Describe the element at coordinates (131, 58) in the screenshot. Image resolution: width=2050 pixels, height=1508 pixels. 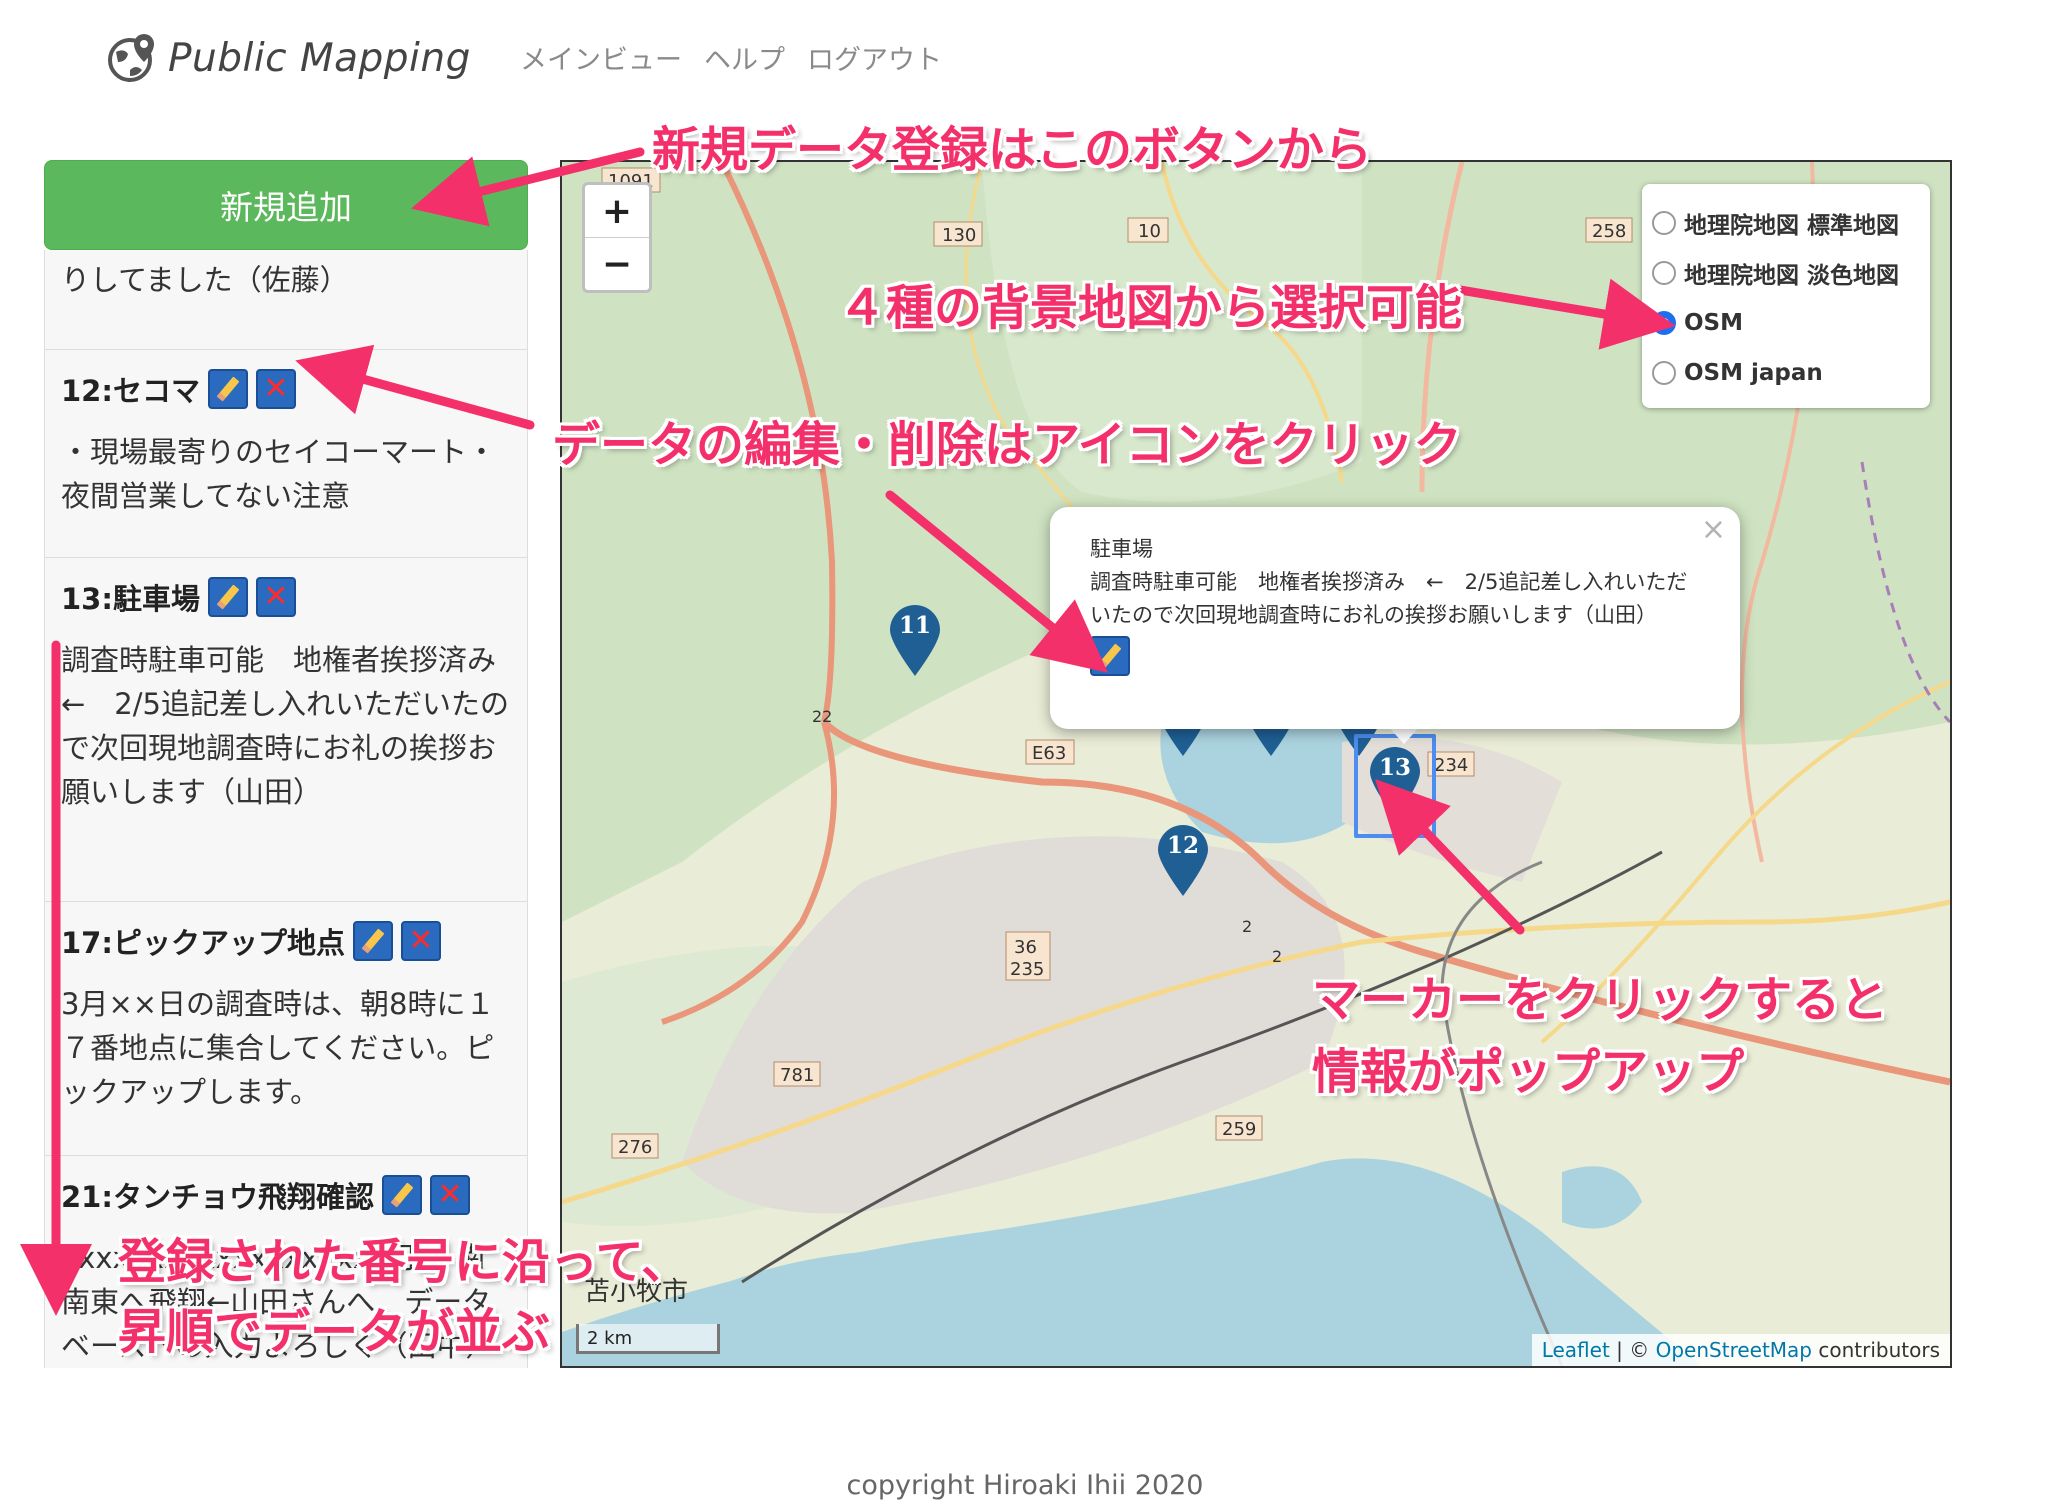
I see `globe-pin-icon` at that location.